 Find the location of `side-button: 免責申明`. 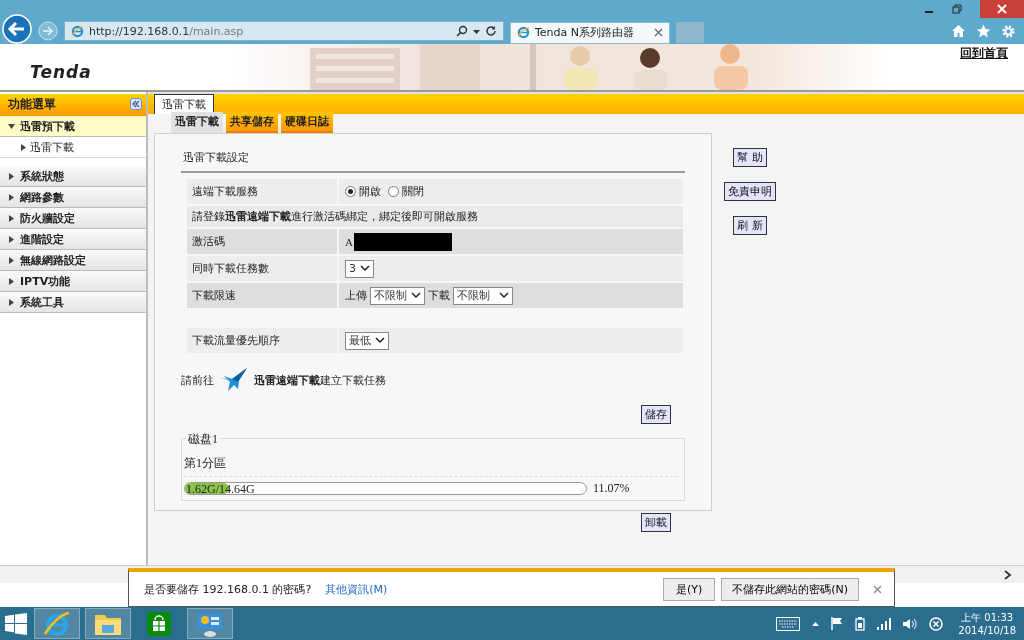

side-button: 免責申明 is located at coordinates (750, 191).